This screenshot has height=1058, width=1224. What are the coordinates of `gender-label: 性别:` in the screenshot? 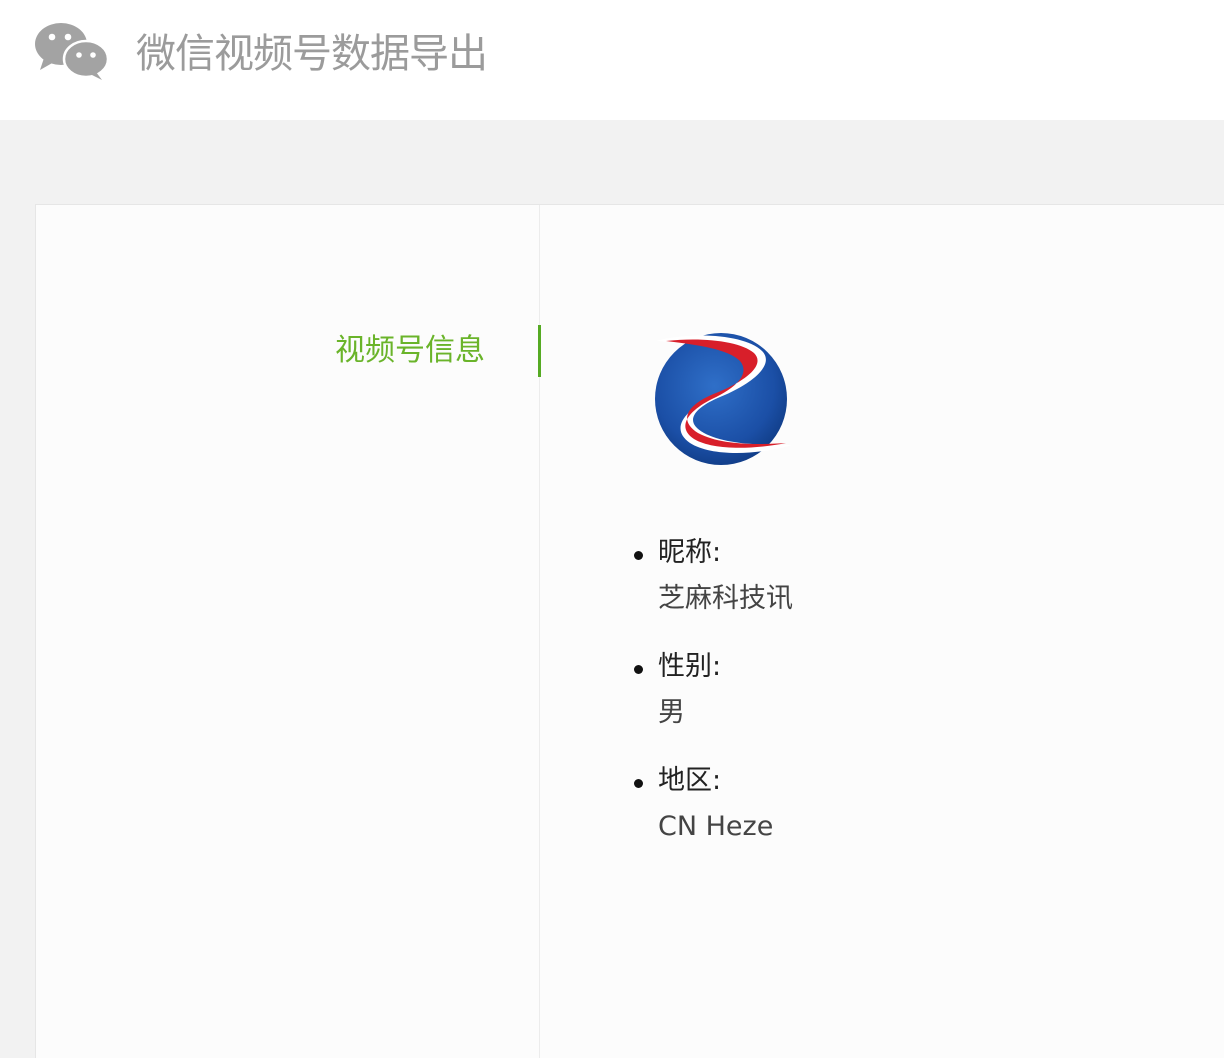 It's located at (690, 666).